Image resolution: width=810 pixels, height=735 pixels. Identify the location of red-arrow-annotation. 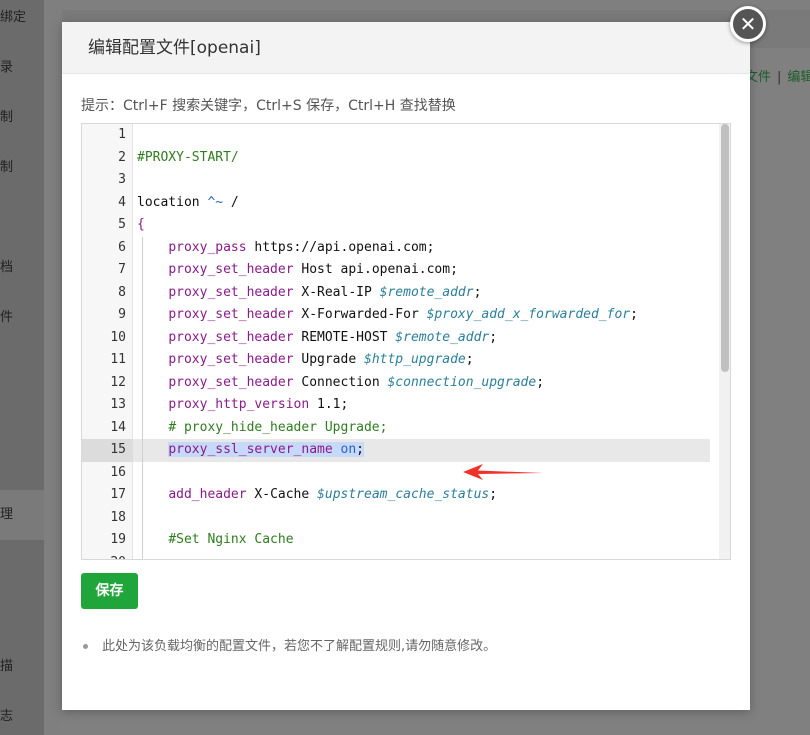
(503, 472).